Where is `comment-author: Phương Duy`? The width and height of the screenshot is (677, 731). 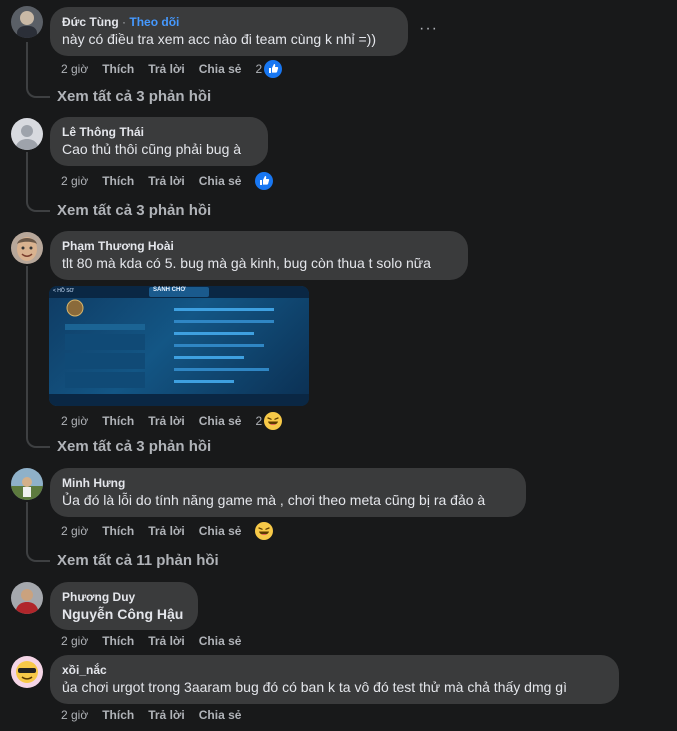
comment-author: Phương Duy is located at coordinates (124, 597).